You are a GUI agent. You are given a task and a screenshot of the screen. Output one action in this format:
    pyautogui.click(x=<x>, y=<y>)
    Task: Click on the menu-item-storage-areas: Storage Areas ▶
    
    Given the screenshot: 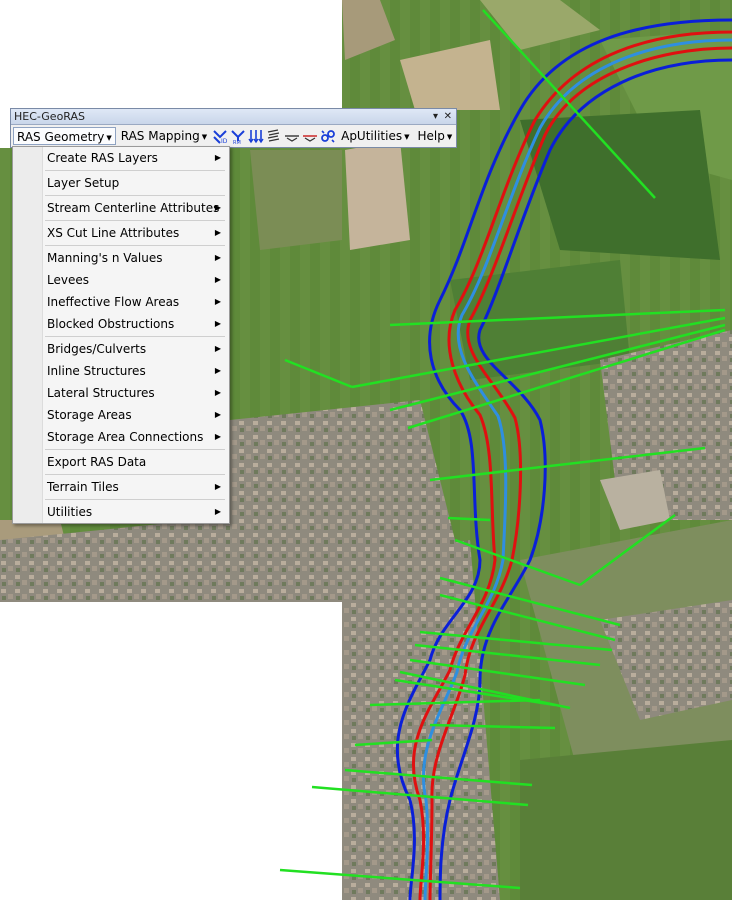 What is the action you would take?
    pyautogui.click(x=135, y=415)
    